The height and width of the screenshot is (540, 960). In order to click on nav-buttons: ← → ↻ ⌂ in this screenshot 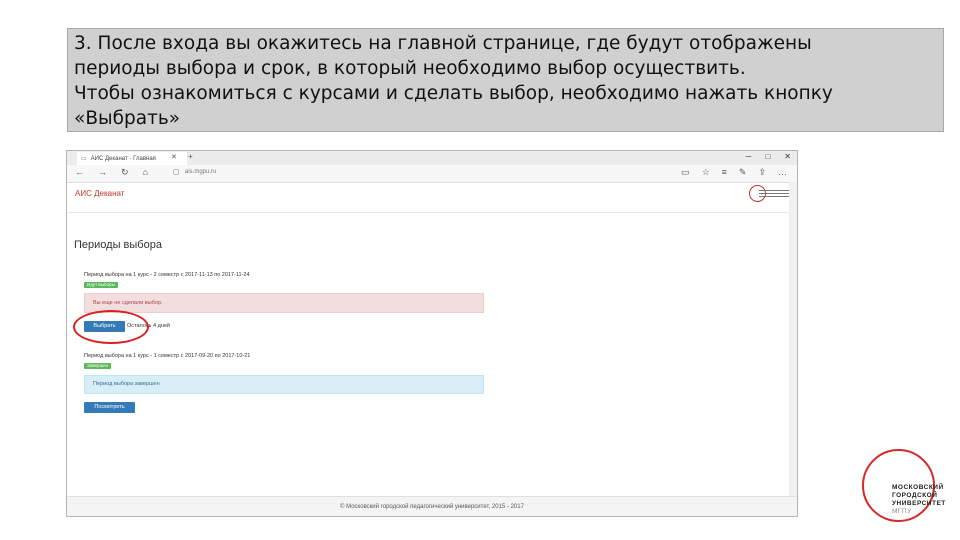, I will do `click(111, 172)`.